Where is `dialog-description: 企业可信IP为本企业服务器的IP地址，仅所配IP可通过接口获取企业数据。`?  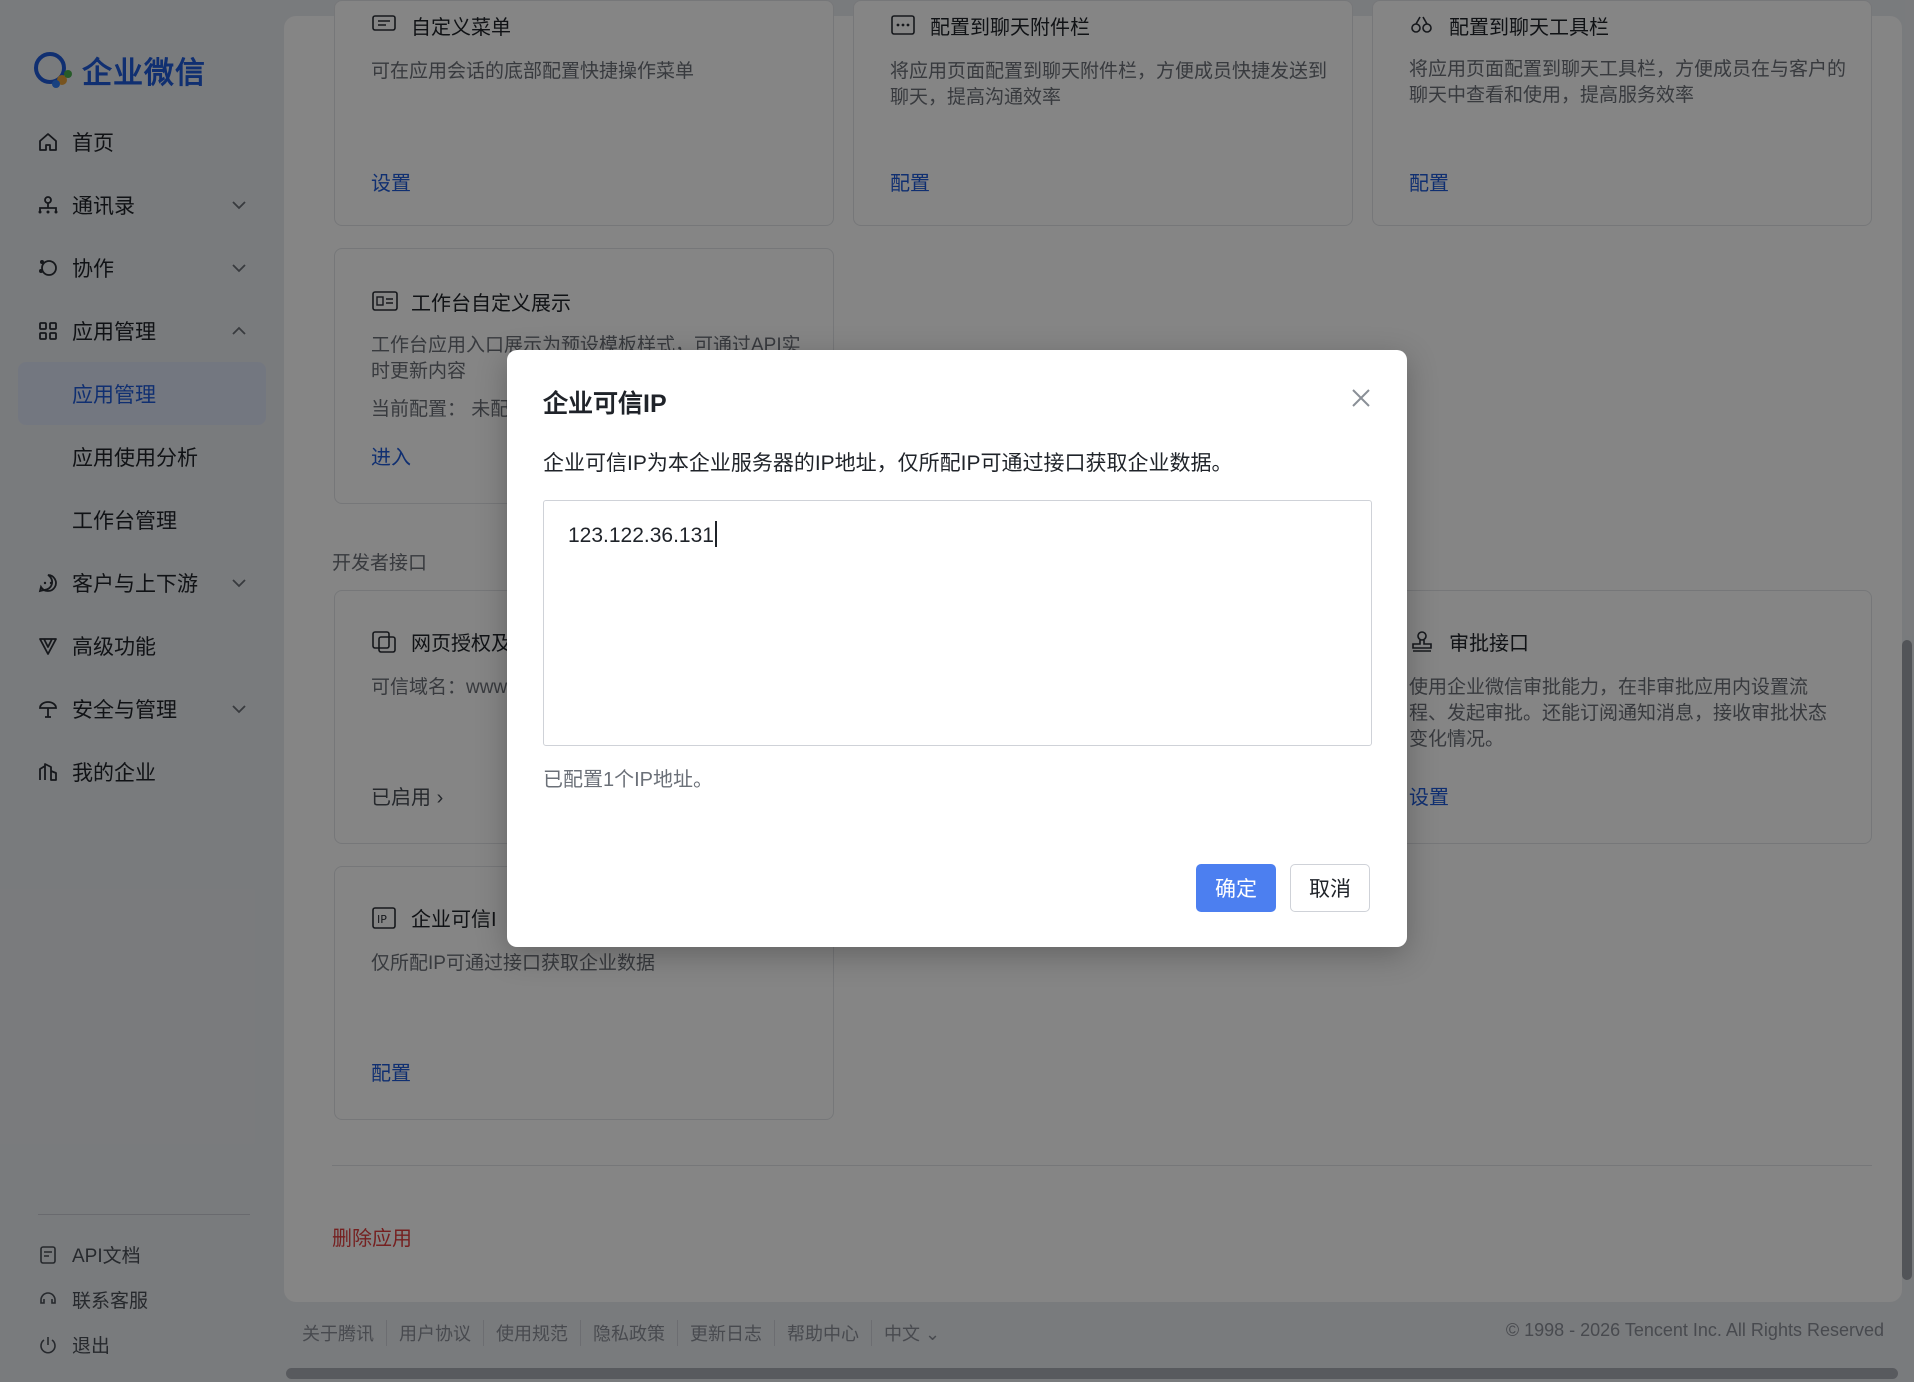 dialog-description: 企业可信IP为本企业服务器的IP地址，仅所配IP可通过接口获取企业数据。 is located at coordinates (888, 463).